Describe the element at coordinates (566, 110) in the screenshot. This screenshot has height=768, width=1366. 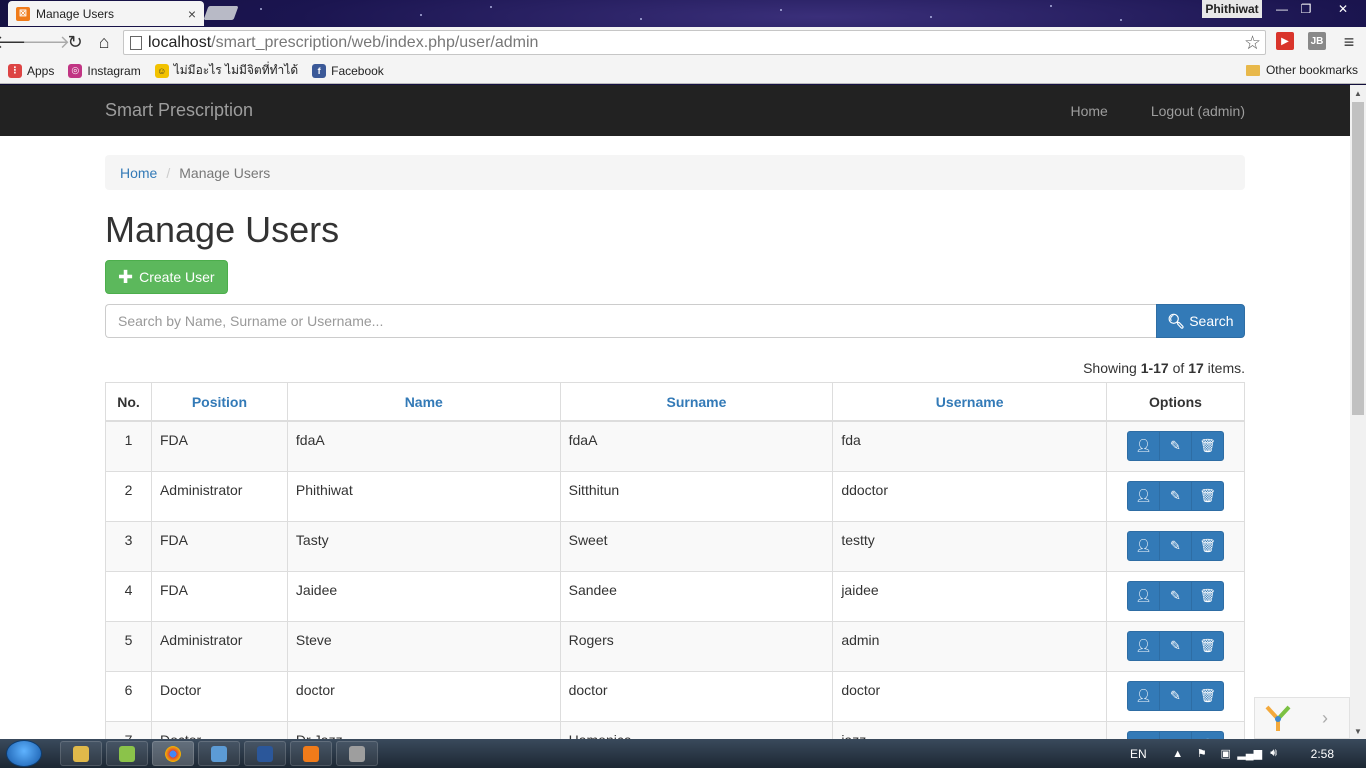
I see `navbar-brand: Smart Prescription` at that location.